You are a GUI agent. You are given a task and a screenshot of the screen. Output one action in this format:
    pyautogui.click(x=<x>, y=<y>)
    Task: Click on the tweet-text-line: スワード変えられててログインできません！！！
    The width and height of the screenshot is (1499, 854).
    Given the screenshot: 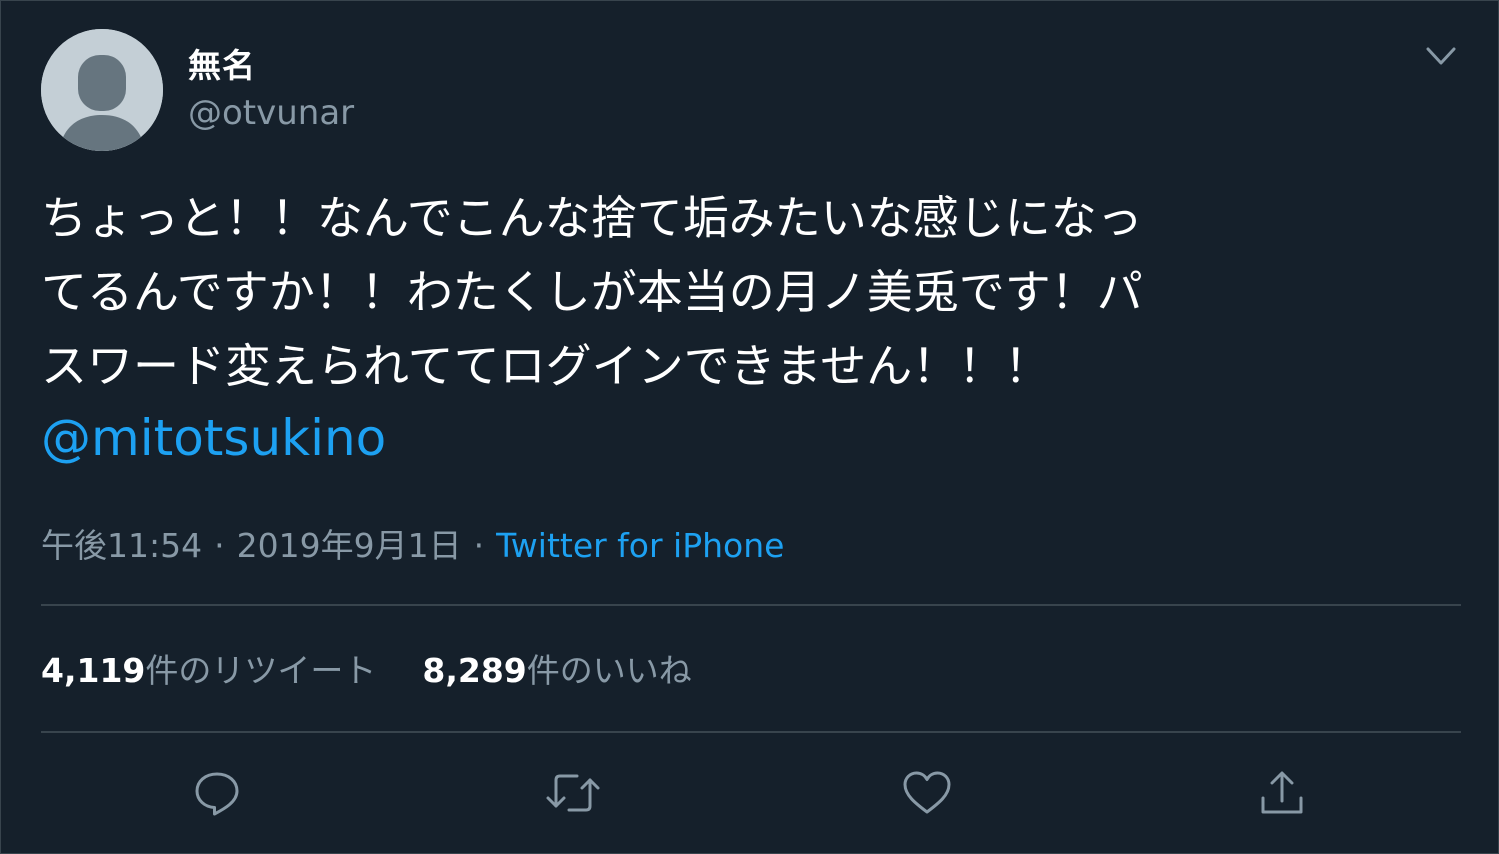 What is the action you would take?
    pyautogui.click(x=546, y=366)
    